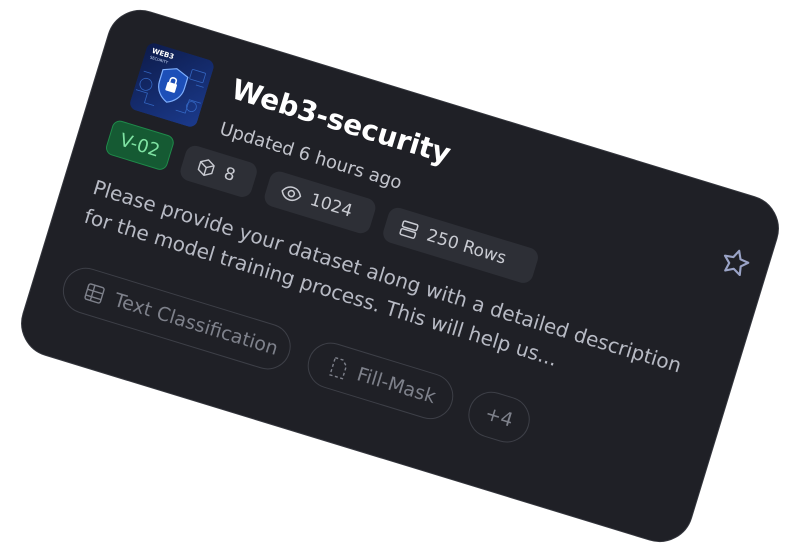 The width and height of the screenshot is (802, 556). I want to click on model-cube-icon, so click(206, 167).